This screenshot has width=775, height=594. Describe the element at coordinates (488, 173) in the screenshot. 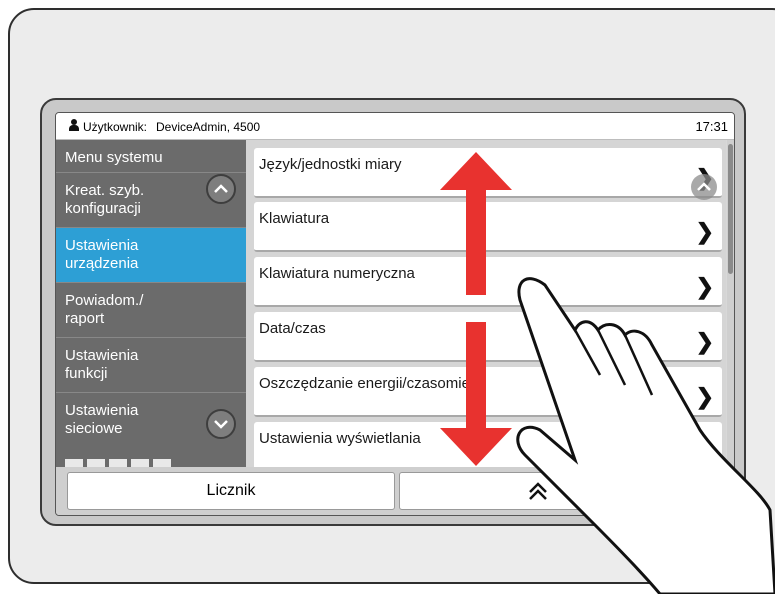

I see `list-item-language-units: Język/jednostki miary ❯` at that location.